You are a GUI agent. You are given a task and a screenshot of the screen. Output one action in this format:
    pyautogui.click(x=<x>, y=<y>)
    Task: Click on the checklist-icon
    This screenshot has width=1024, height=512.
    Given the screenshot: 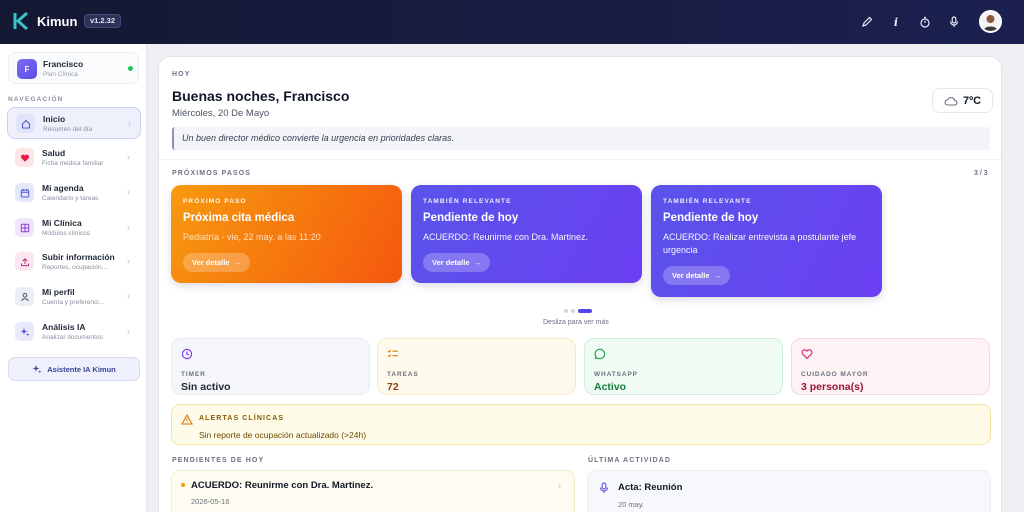 What is the action you would take?
    pyautogui.click(x=392, y=353)
    